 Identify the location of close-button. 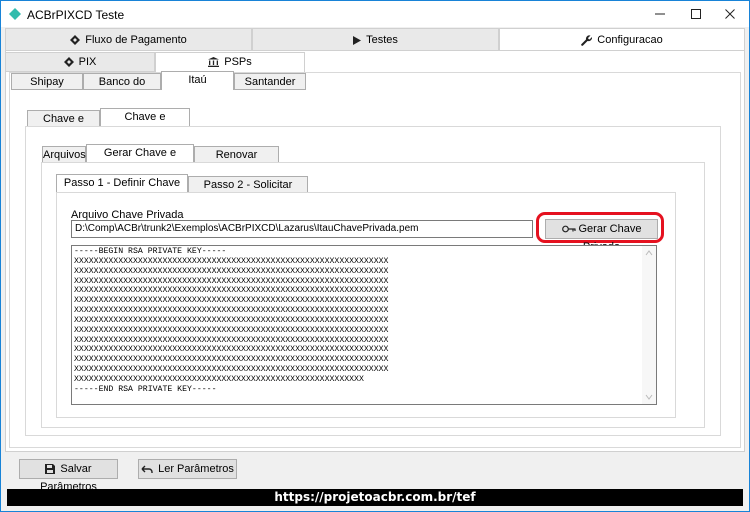
(728, 14).